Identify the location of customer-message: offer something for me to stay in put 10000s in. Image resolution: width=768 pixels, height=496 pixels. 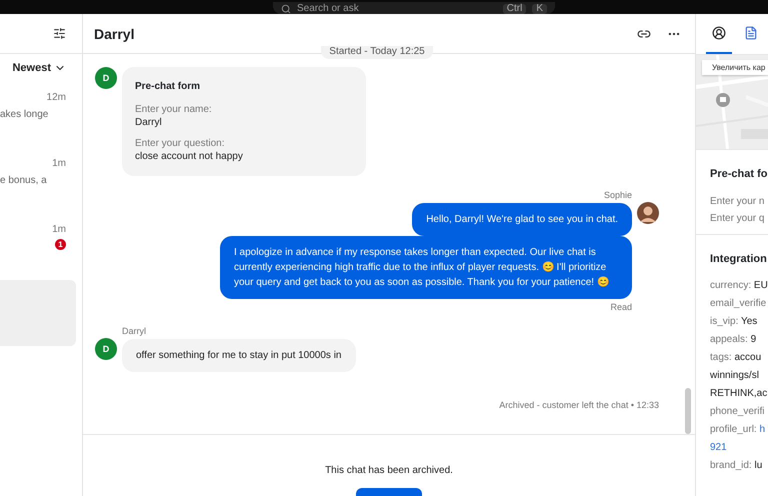
(239, 355).